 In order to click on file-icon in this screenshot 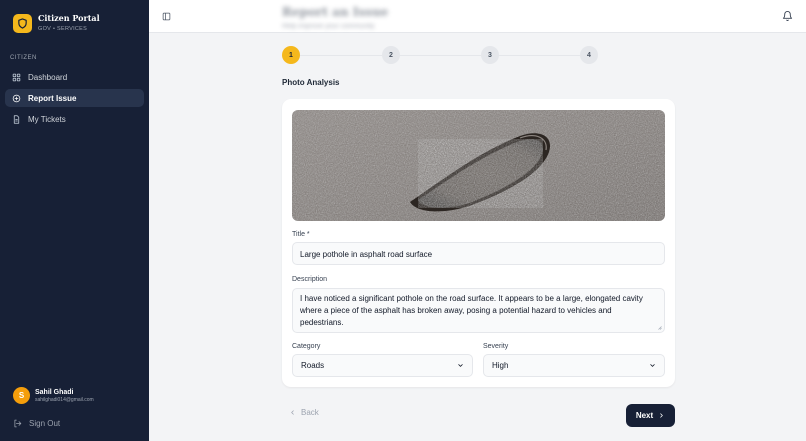, I will do `click(16, 119)`.